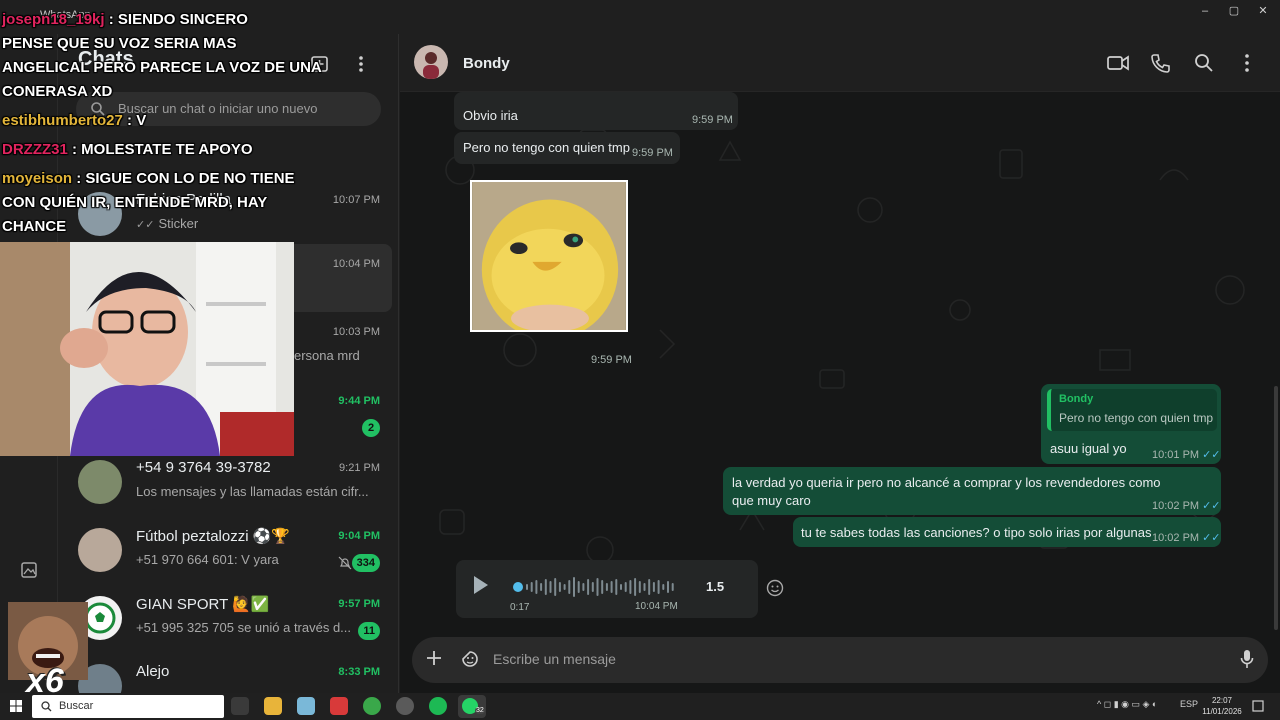 This screenshot has height=720, width=1280. What do you see at coordinates (520, 607) in the screenshot?
I see `voice-duration: 0:17` at bounding box center [520, 607].